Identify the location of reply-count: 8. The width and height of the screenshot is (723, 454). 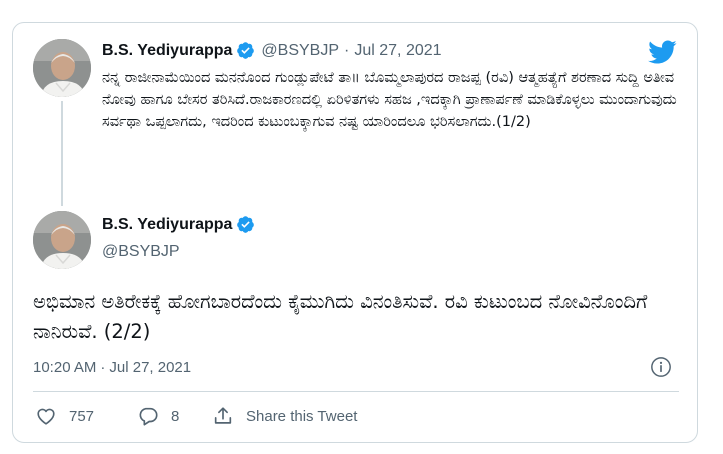
(175, 416).